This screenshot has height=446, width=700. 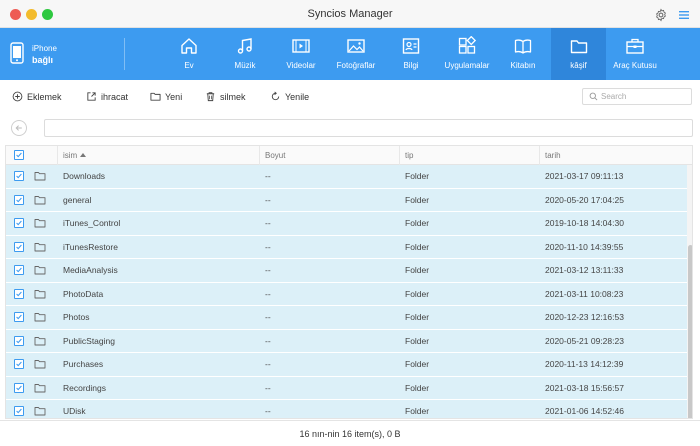 What do you see at coordinates (346, 365) in the screenshot?
I see `table-row: Purchases -- Folder 2020-11-13 14:12:39` at bounding box center [346, 365].